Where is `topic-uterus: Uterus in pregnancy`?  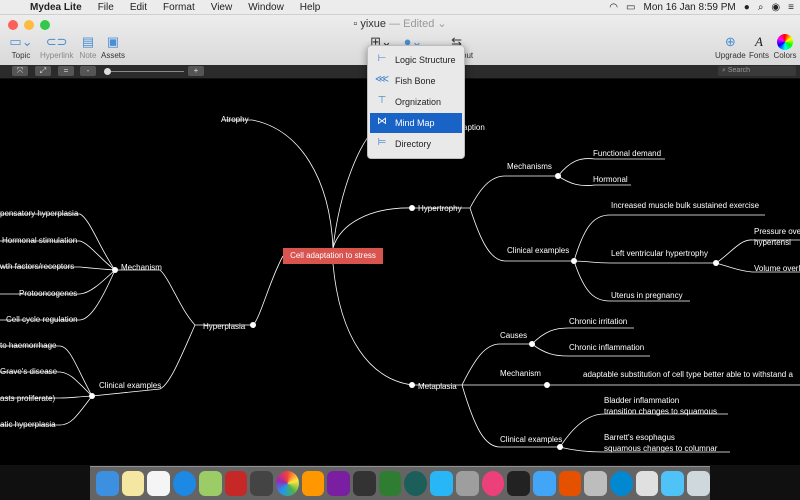 topic-uterus: Uterus in pregnancy is located at coordinates (647, 295).